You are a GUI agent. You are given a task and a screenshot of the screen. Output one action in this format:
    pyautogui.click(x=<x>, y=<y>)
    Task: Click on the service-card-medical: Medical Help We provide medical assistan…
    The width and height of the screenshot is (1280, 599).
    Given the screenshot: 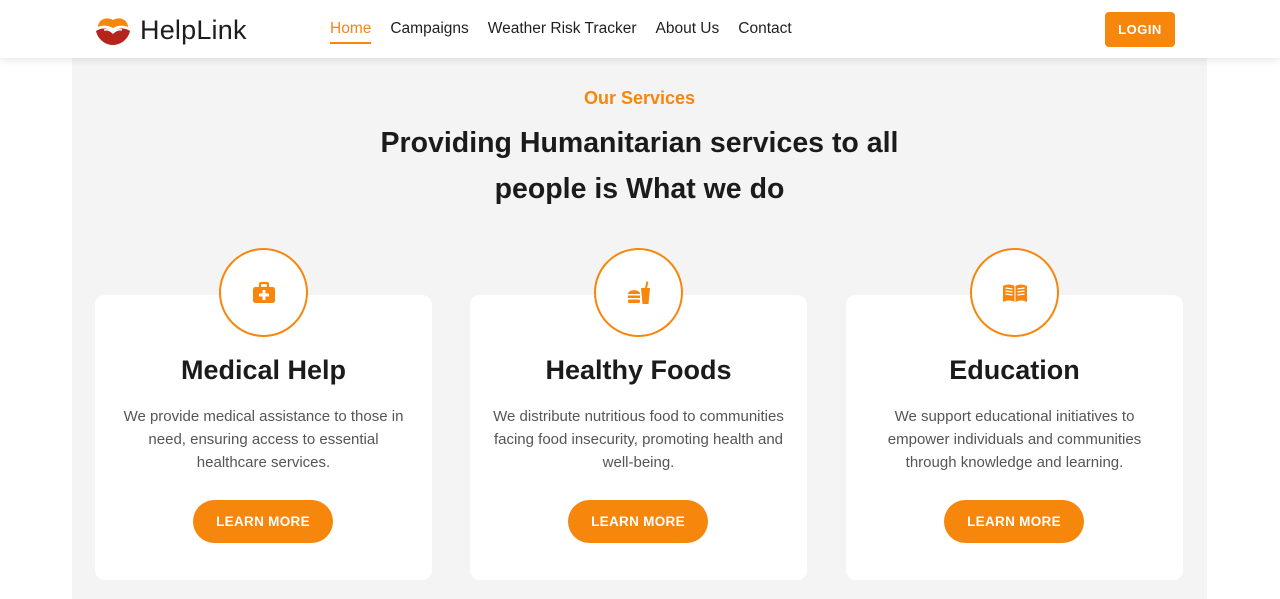 What is the action you would take?
    pyautogui.click(x=263, y=437)
    